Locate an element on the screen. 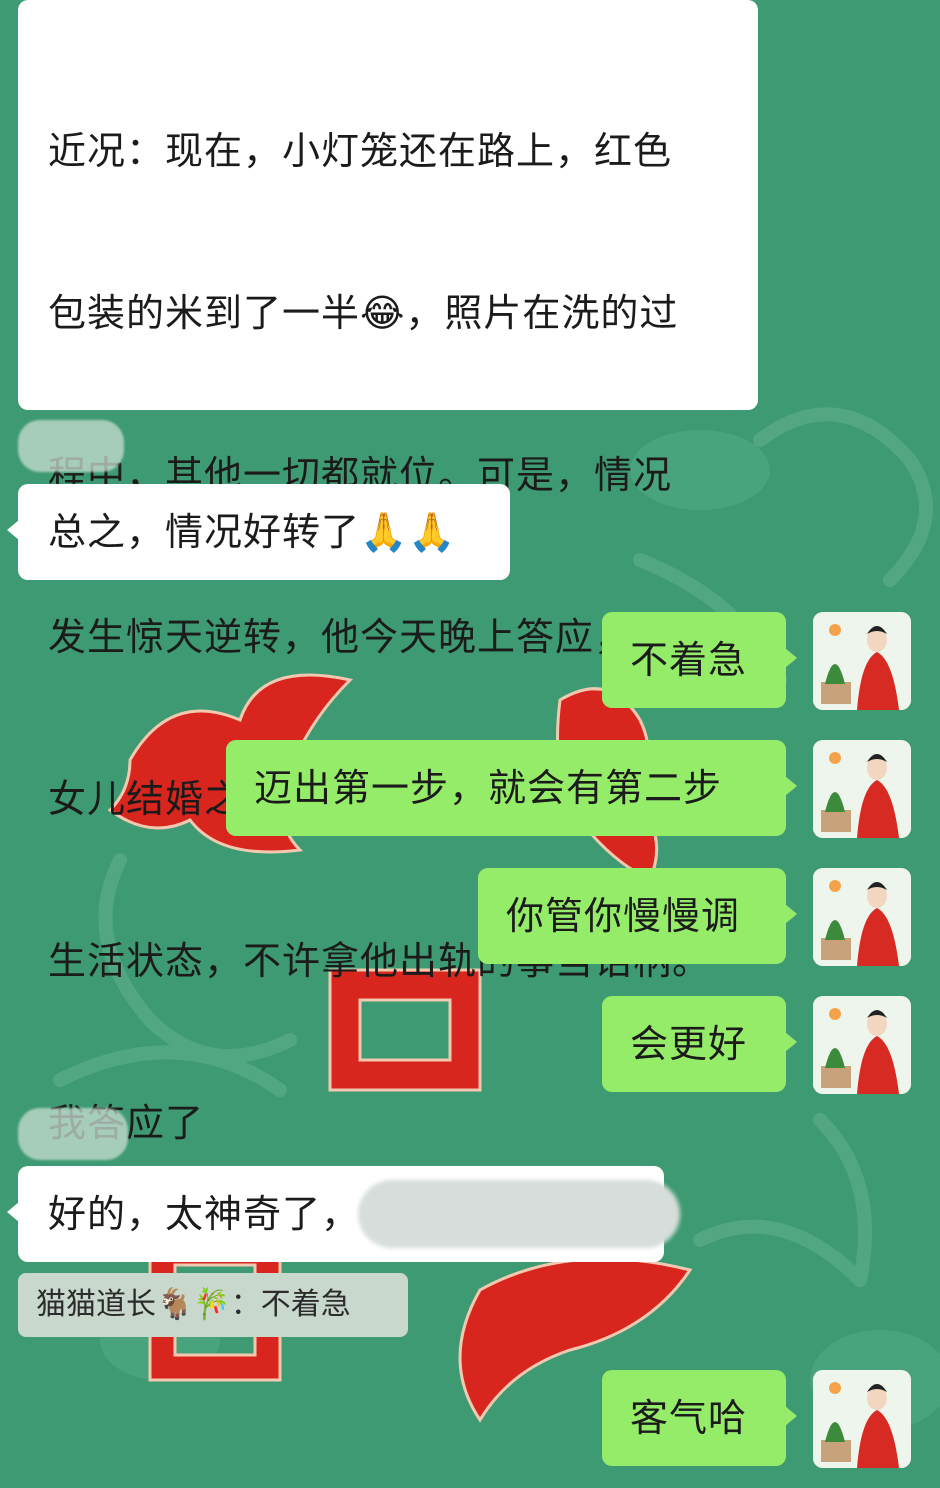  message-bubble-incoming: 总之，情况好转了🙏🙏 is located at coordinates (258, 532).